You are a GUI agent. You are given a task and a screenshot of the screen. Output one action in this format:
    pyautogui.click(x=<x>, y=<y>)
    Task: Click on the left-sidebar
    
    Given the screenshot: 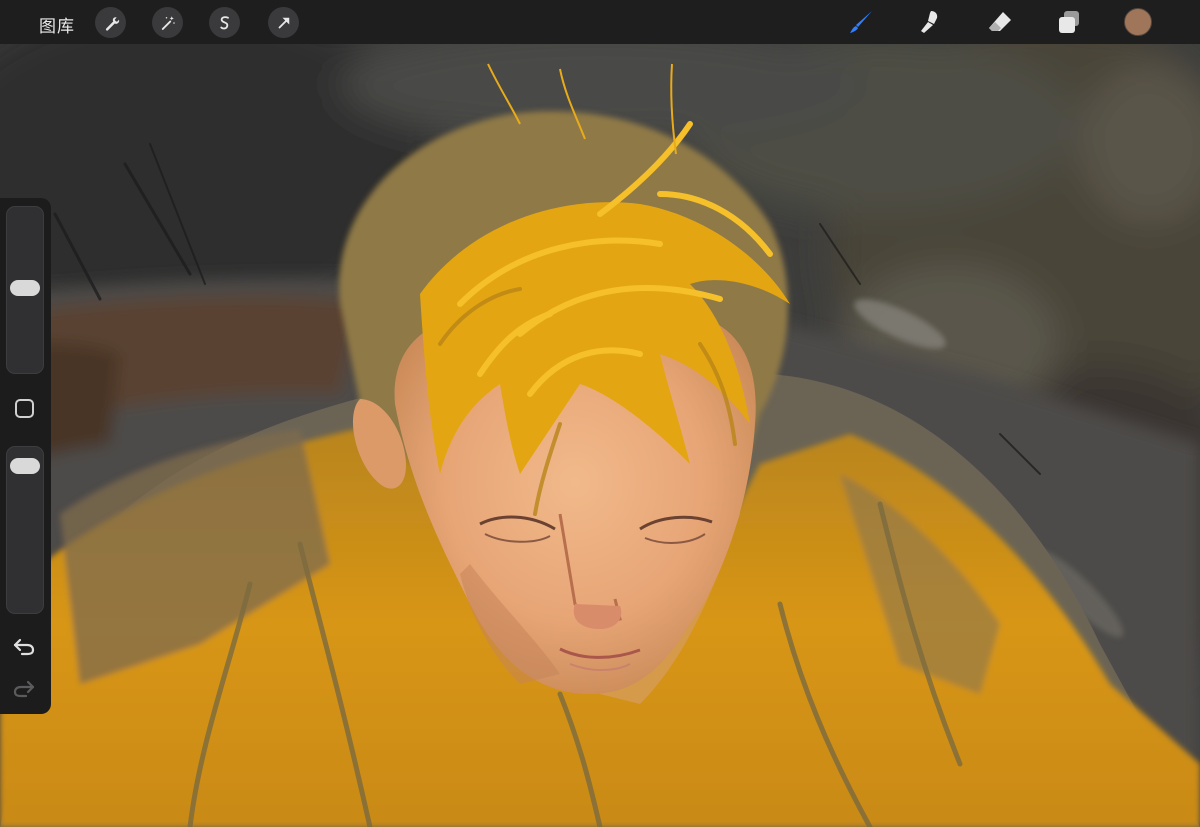 What is the action you would take?
    pyautogui.click(x=25, y=456)
    